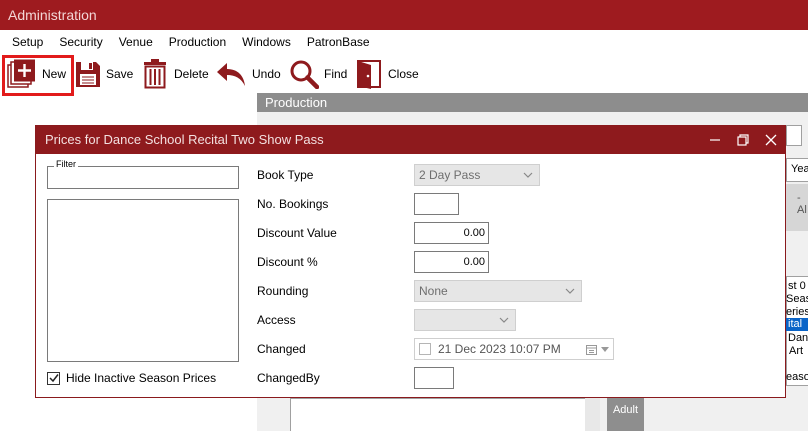  Describe the element at coordinates (532, 102) in the screenshot. I see `production-window-header: Production` at that location.